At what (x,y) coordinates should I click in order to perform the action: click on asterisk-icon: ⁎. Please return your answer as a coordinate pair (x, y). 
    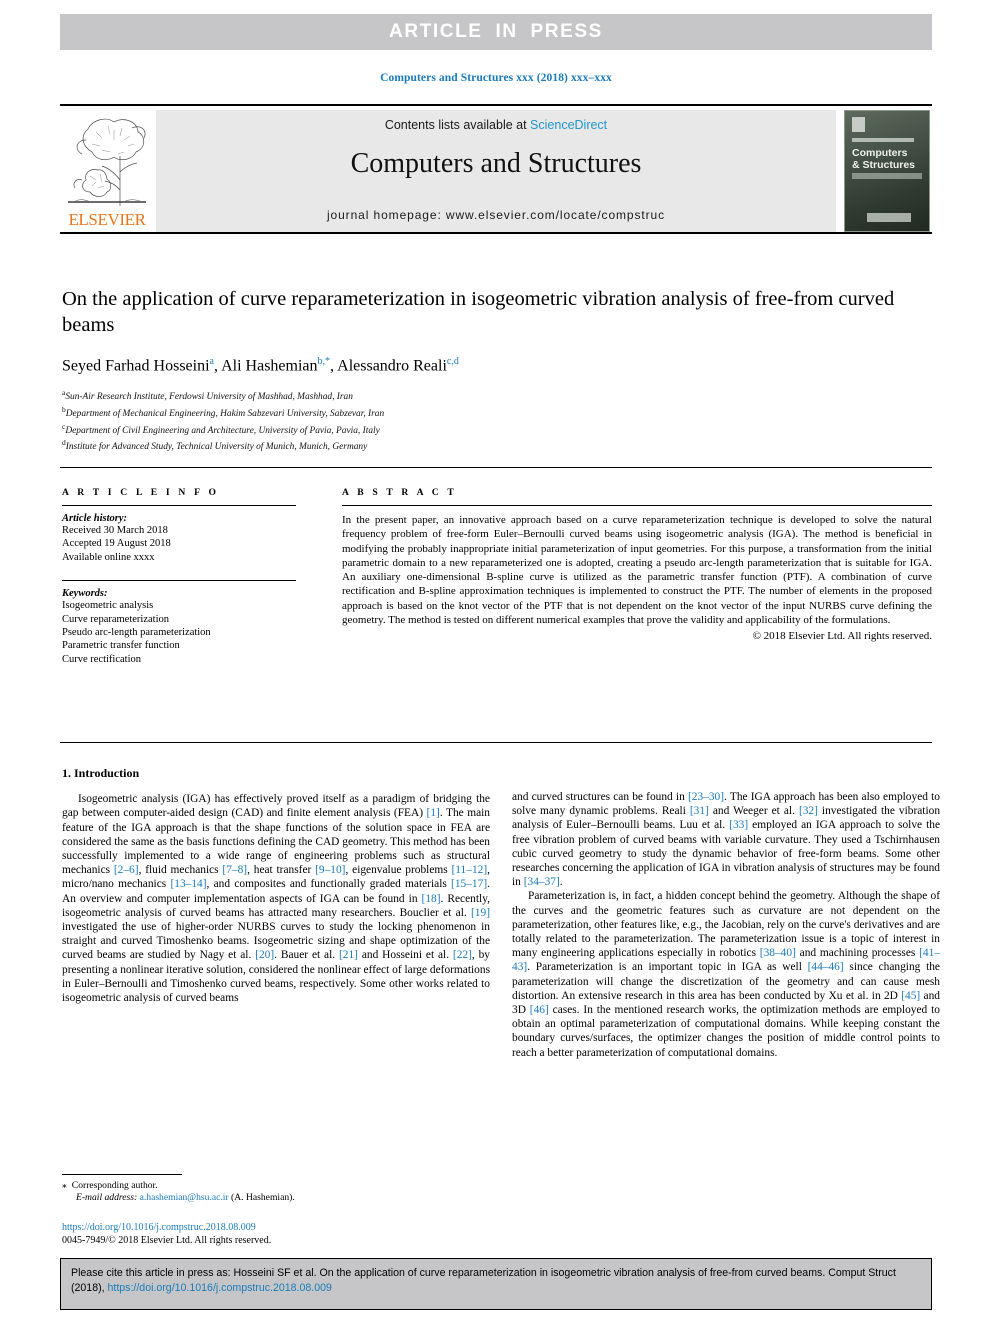
    Looking at the image, I should click on (64, 1185).